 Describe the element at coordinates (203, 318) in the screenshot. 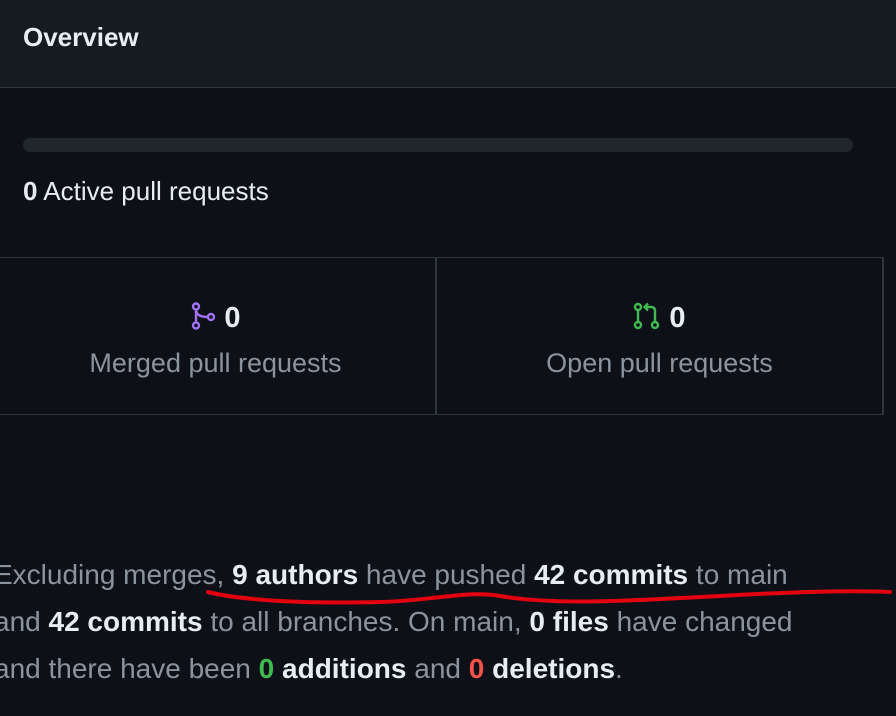

I see `git-merge-icon` at that location.